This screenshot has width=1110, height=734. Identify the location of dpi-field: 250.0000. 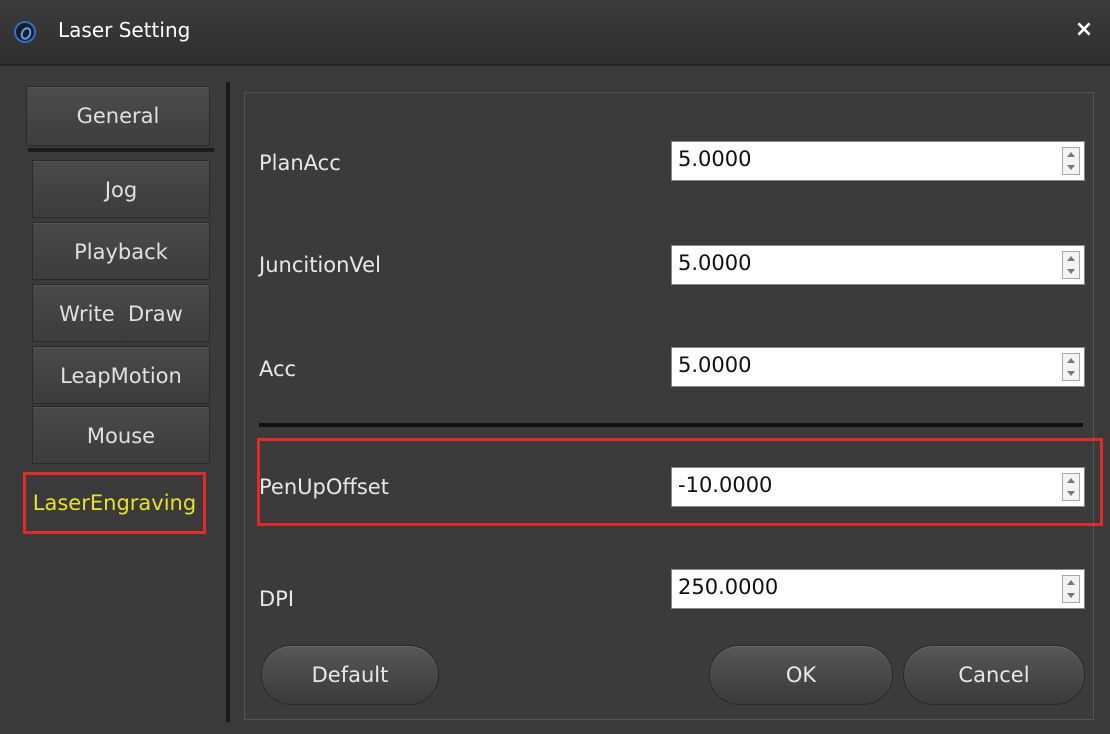
(878, 589).